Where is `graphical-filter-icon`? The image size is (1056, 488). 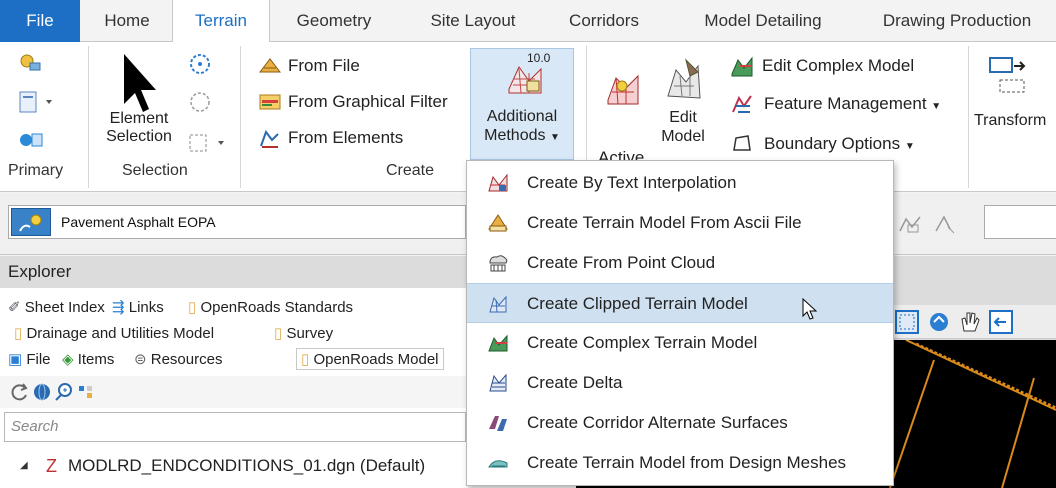
graphical-filter-icon is located at coordinates (270, 102).